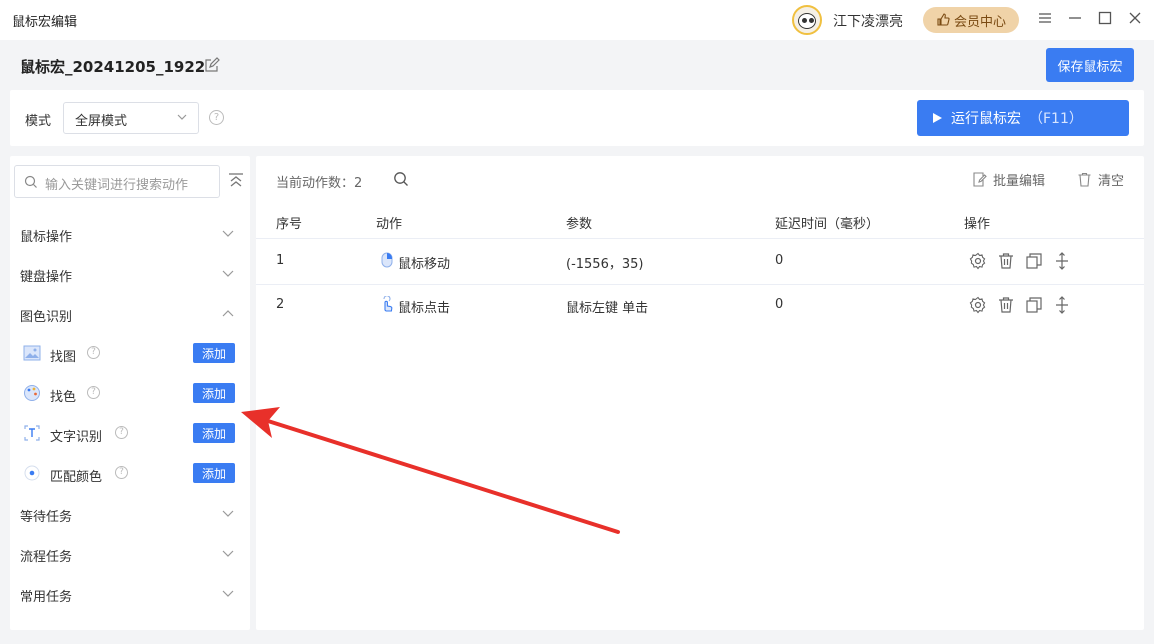 The image size is (1154, 644). Describe the element at coordinates (46, 275) in the screenshot. I see `category-keyboard-ops: 键盘操作` at that location.